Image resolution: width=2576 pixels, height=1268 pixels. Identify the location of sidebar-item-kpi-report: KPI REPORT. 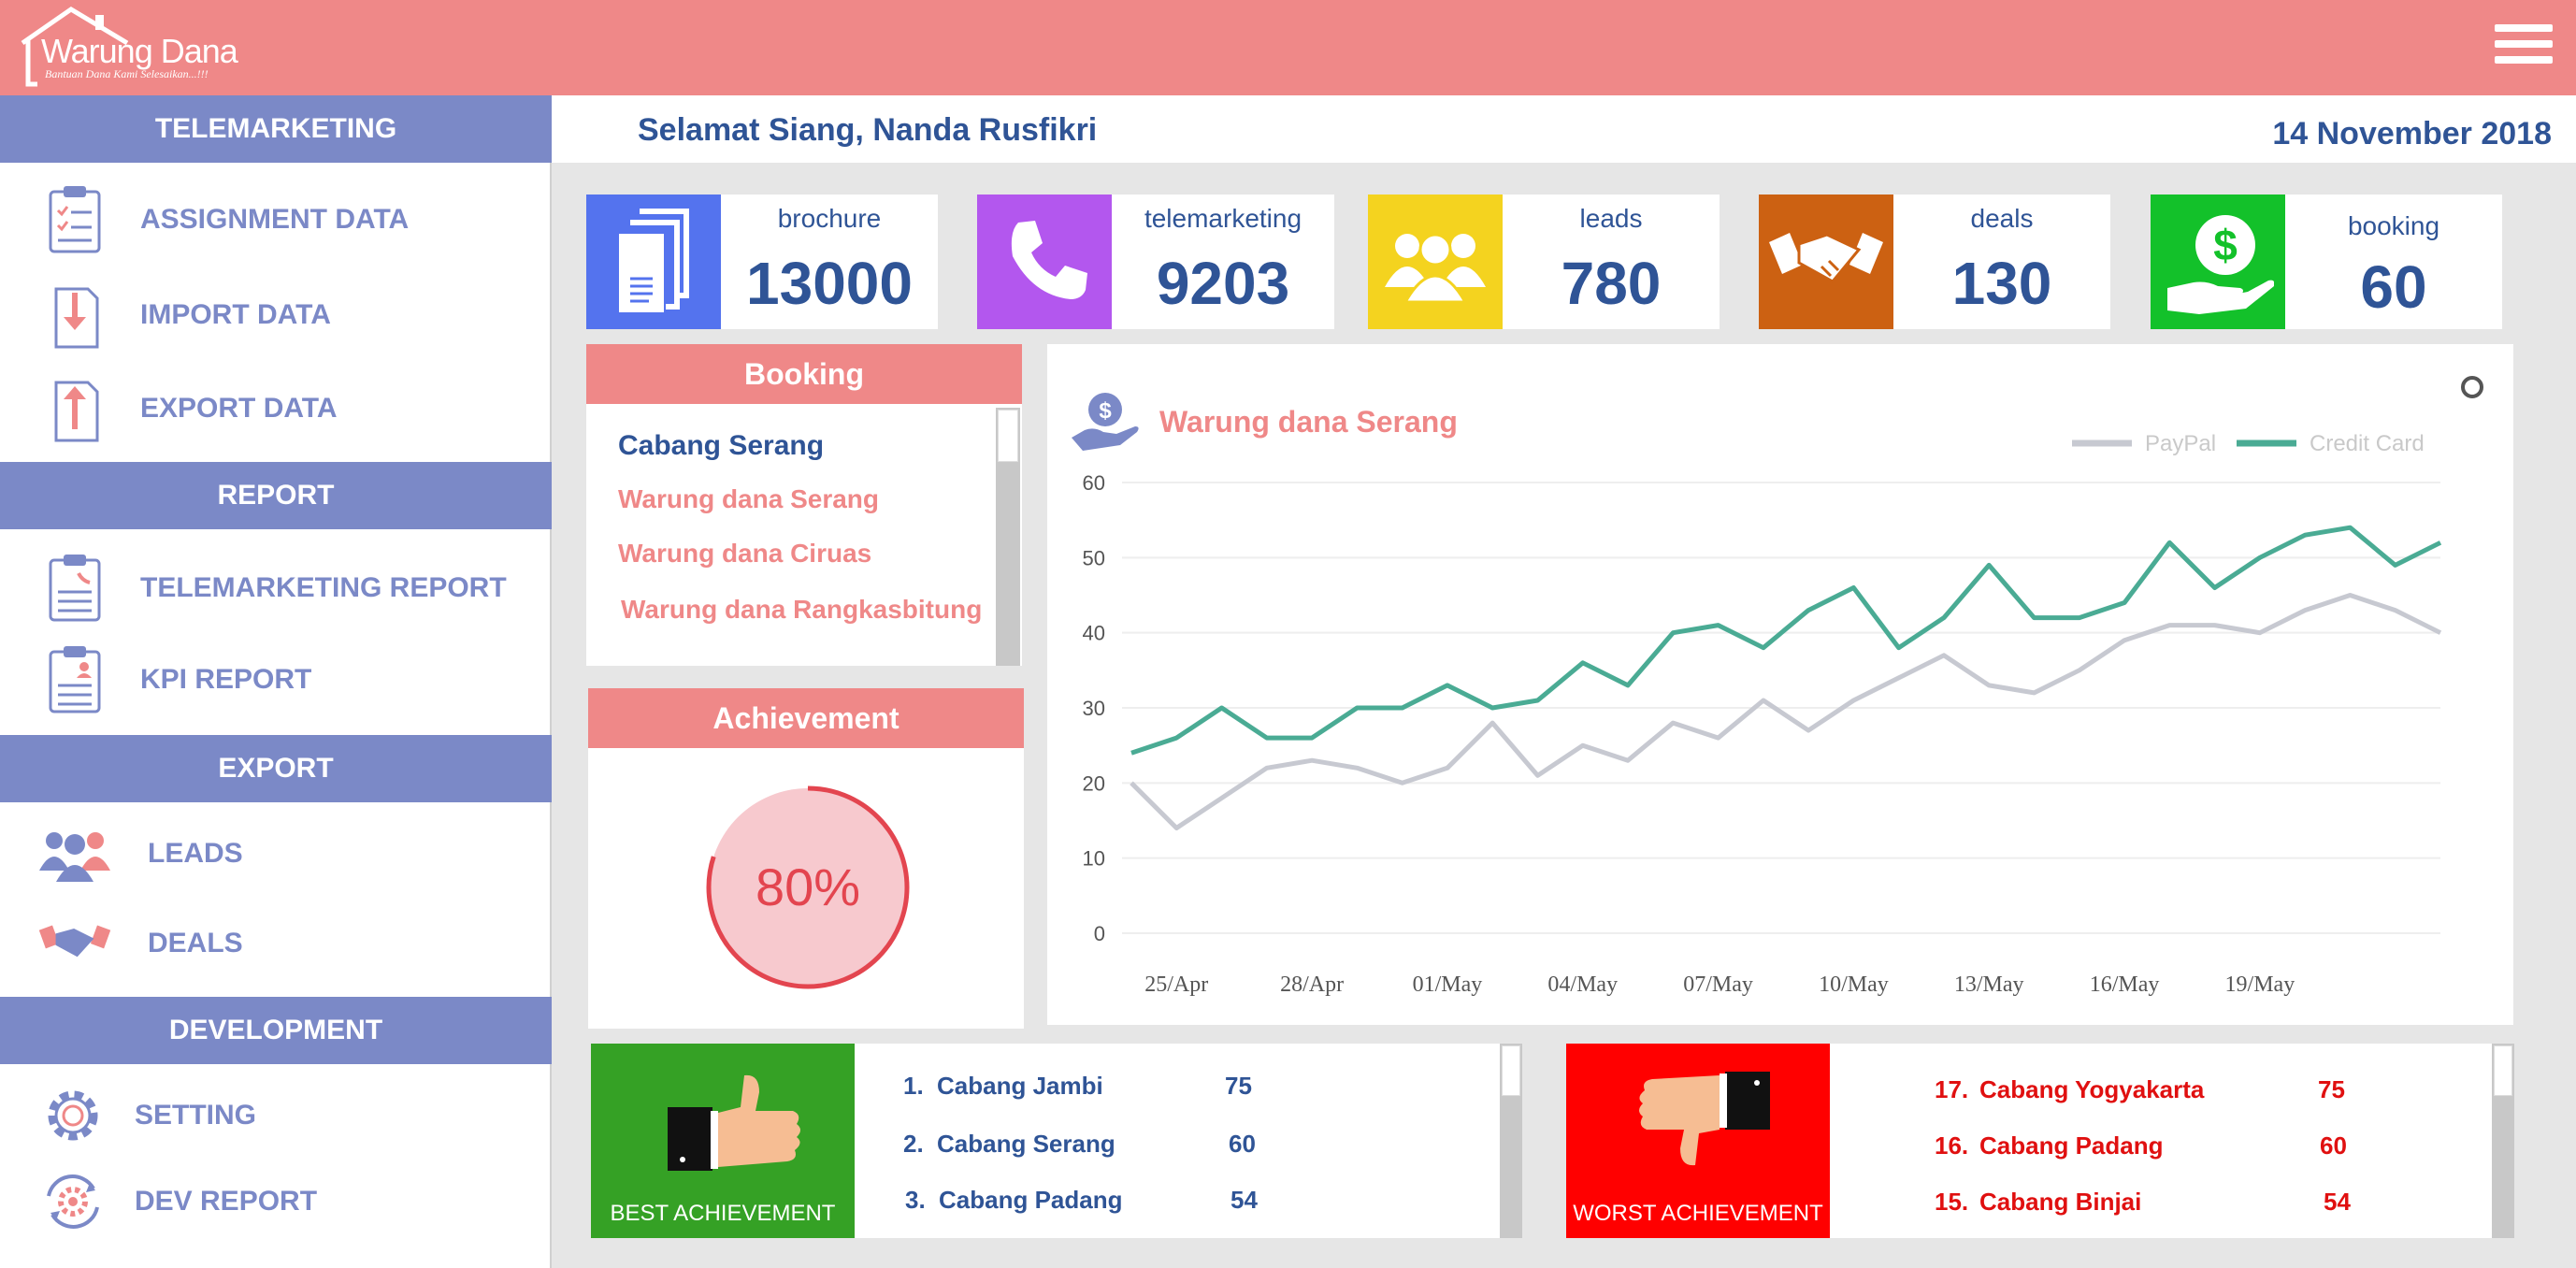
(276, 680).